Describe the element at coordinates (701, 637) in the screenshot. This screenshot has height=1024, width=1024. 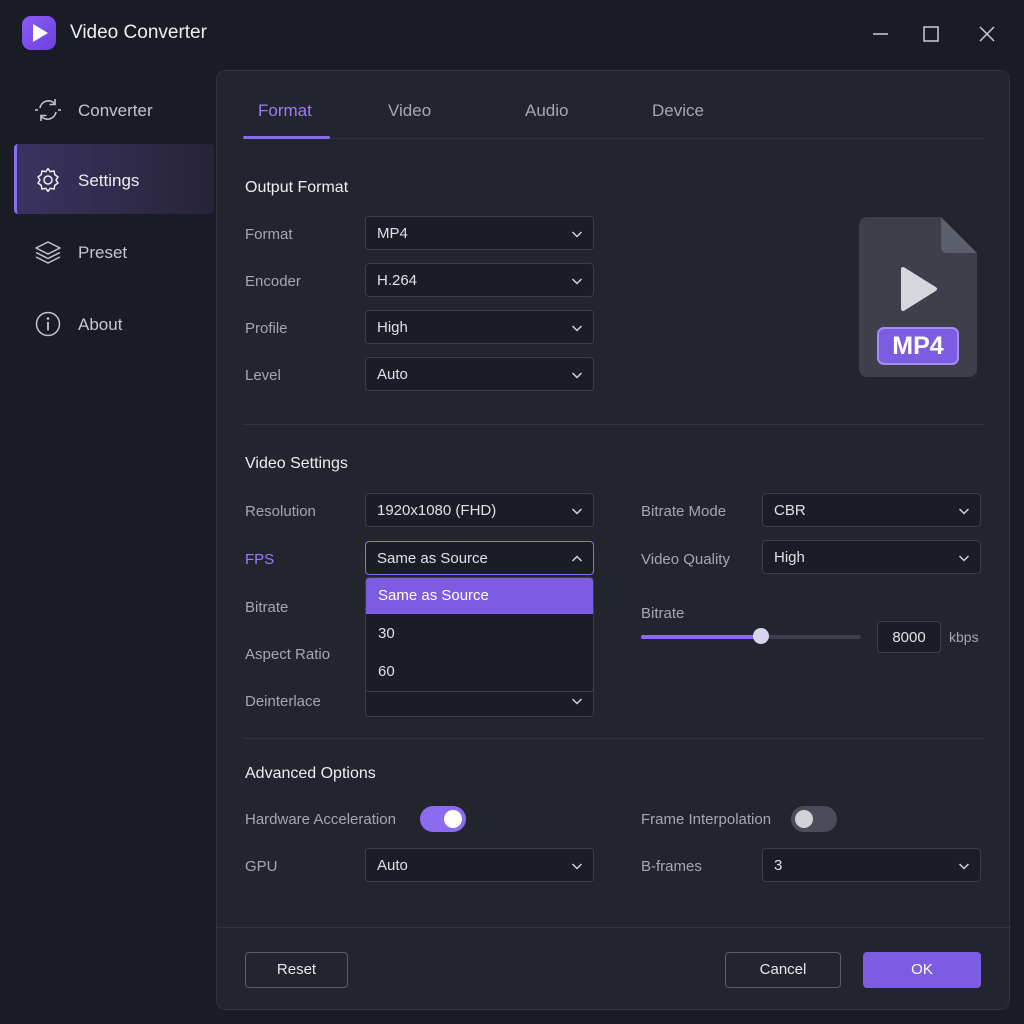
I see `bitrate-slider-fill` at that location.